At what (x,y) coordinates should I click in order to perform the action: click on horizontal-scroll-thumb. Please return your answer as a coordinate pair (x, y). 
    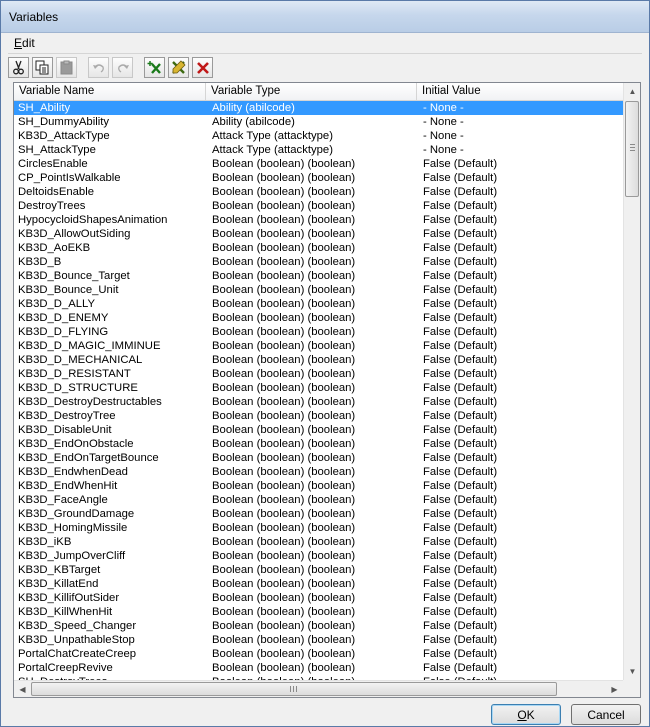
    Looking at the image, I should click on (294, 689).